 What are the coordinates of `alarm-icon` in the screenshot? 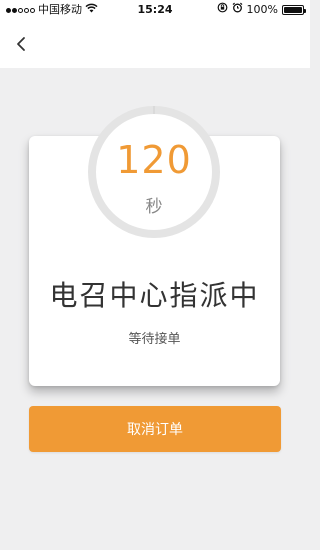 It's located at (237, 10).